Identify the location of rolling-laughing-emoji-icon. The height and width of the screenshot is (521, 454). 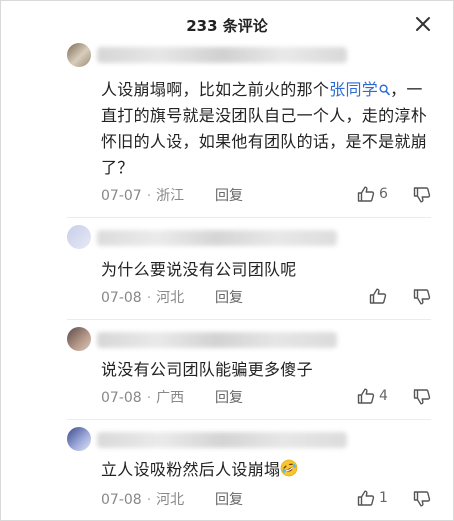
(289, 468).